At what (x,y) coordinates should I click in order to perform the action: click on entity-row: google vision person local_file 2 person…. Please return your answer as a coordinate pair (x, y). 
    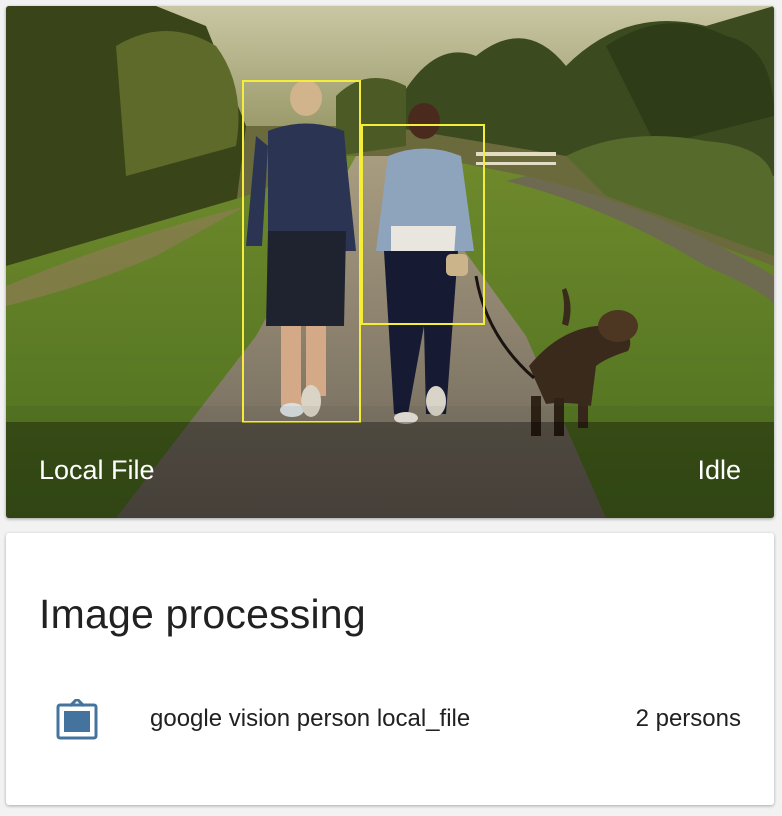
    Looking at the image, I should click on (390, 719).